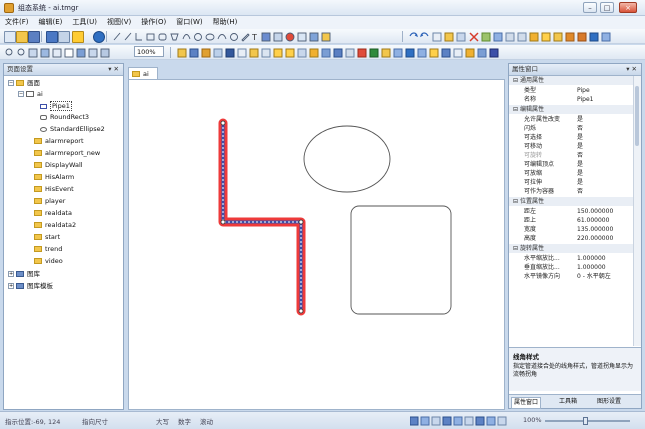  Describe the element at coordinates (225, 22) in the screenshot. I see `menu-help: 帮助(H)` at that location.